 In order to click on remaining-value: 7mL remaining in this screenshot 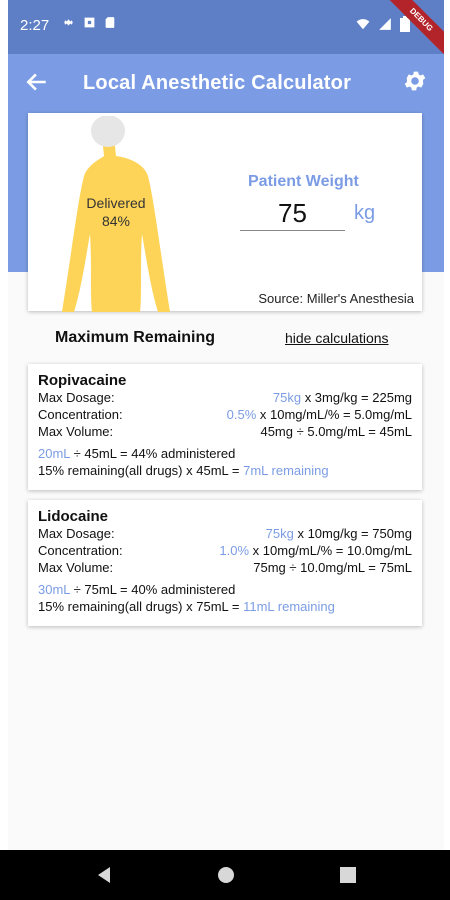, I will do `click(286, 470)`.